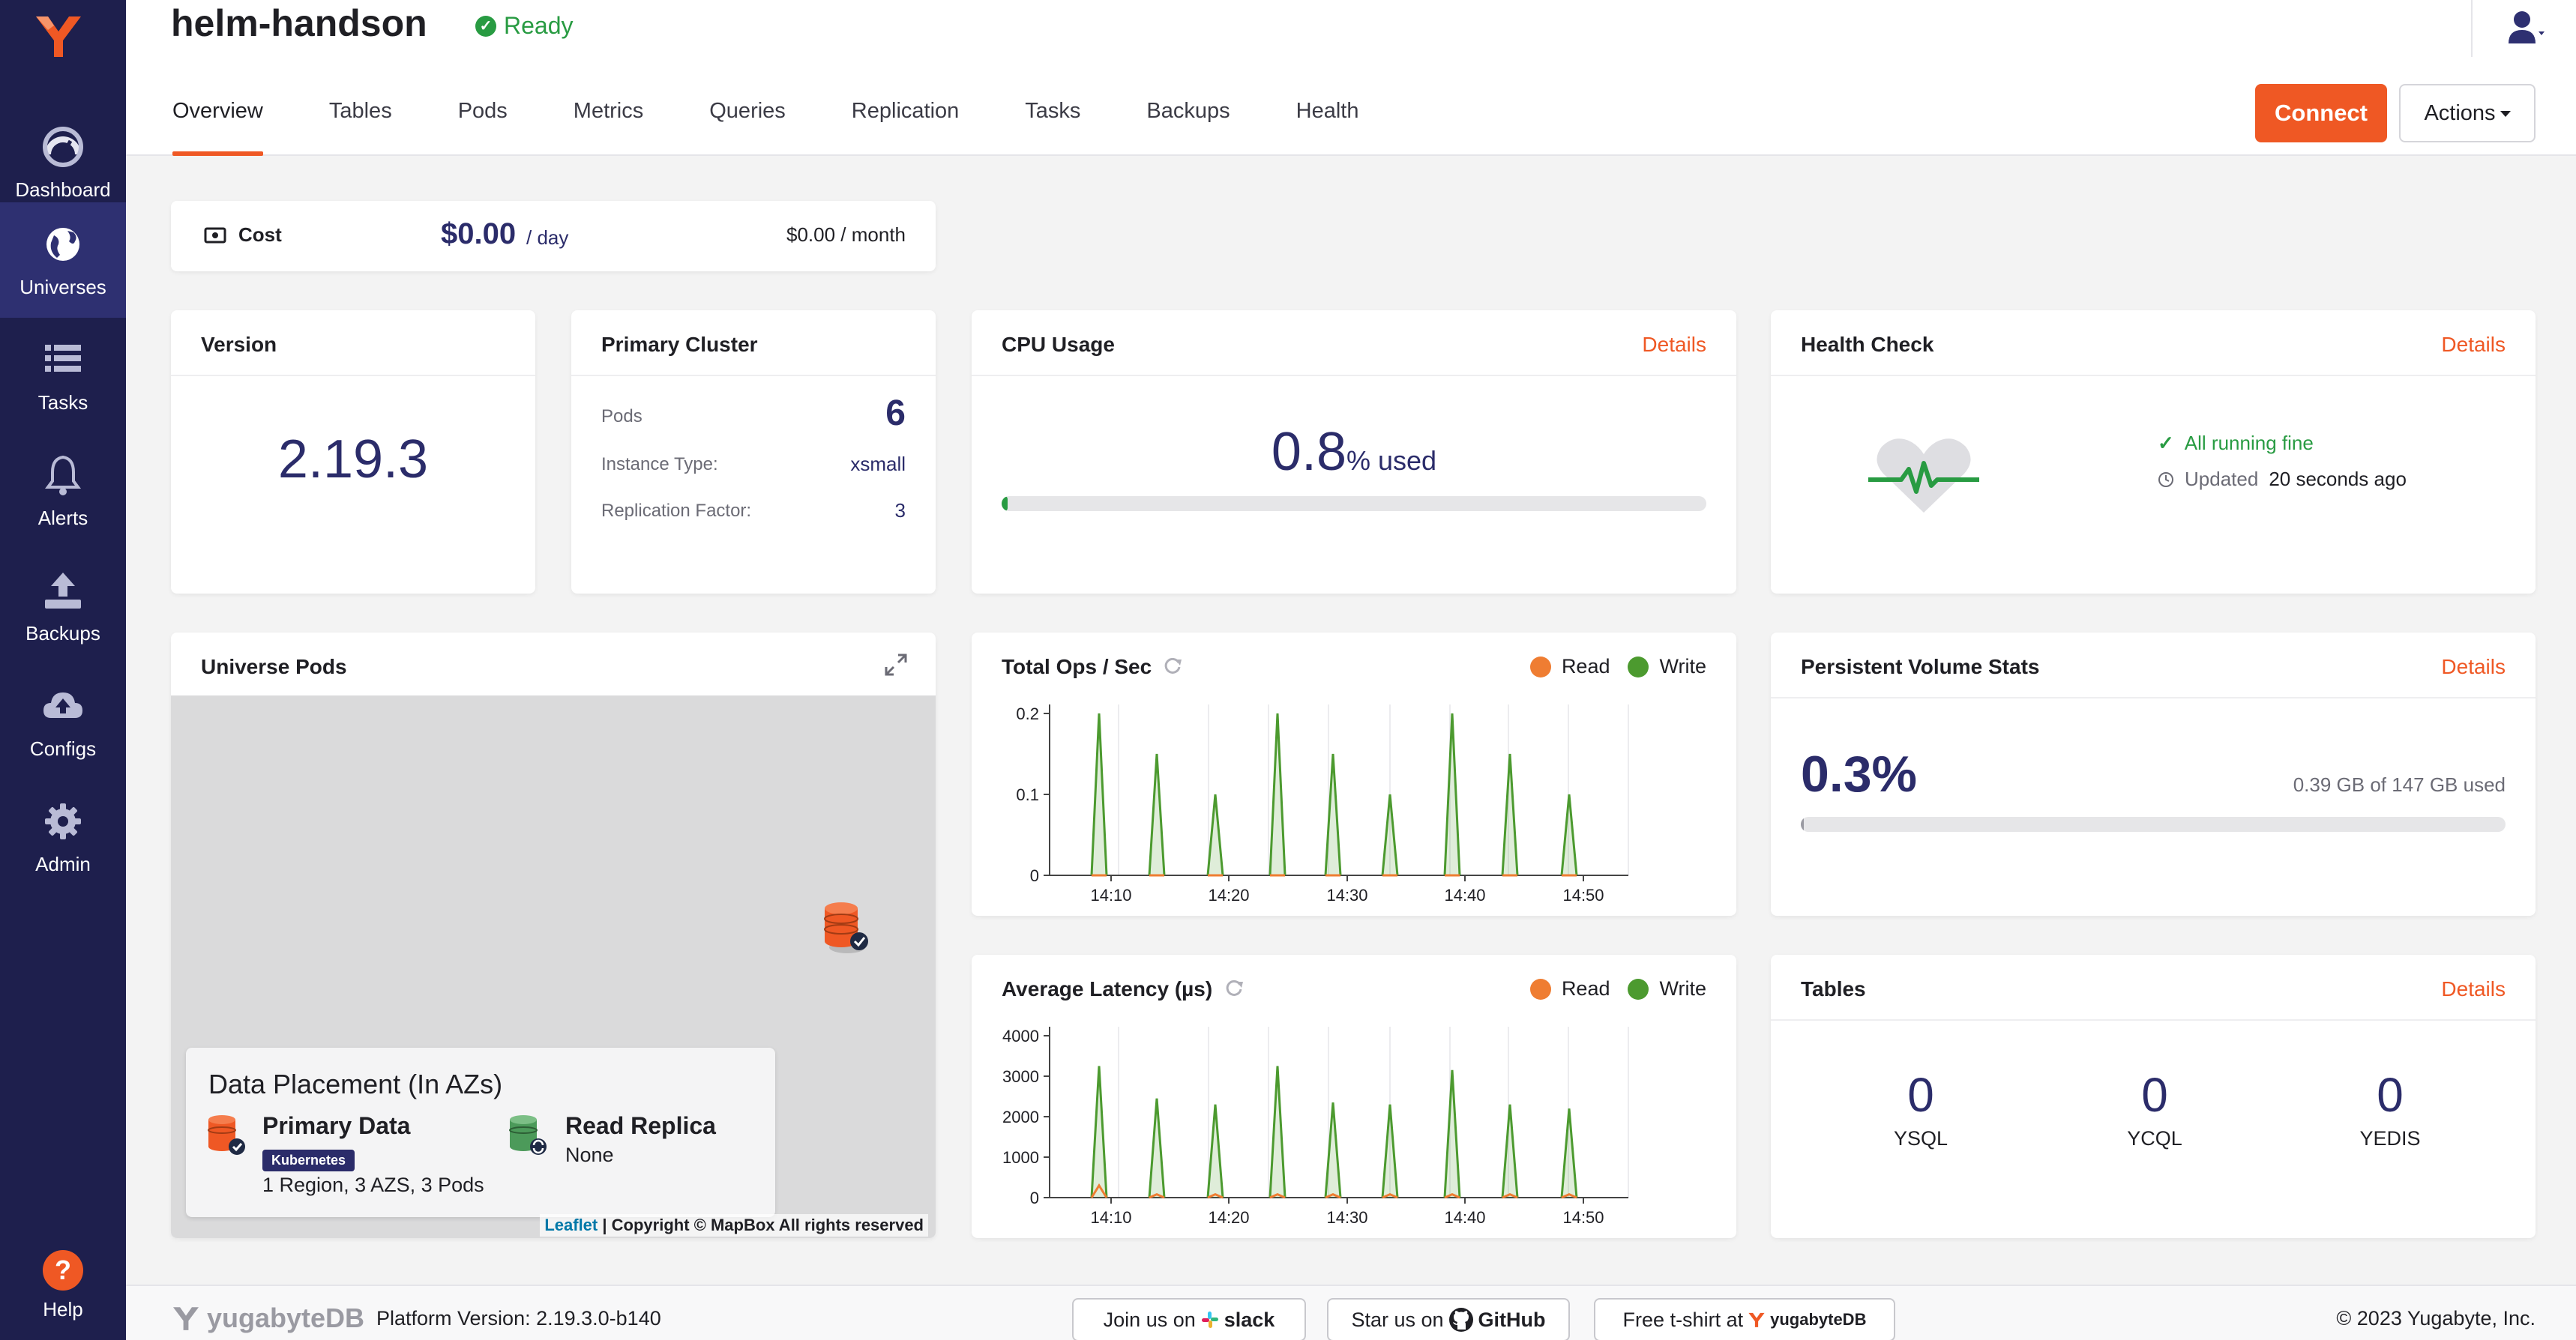  I want to click on tshirt-link: Free t-shirt at yugabyteDB, so click(1744, 1319).